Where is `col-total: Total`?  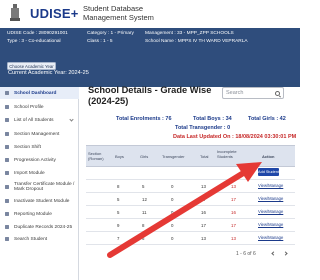
col-total: Total is located at coordinates (204, 156).